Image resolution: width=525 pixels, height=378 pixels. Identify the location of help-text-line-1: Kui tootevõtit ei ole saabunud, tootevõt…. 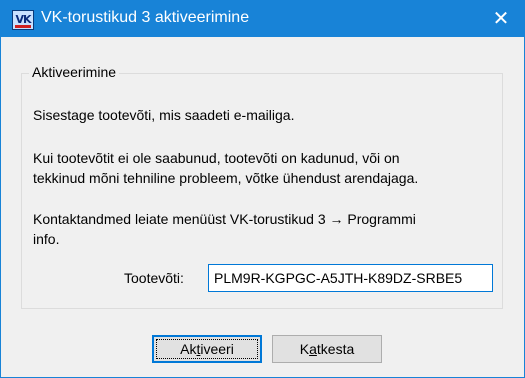
(216, 158).